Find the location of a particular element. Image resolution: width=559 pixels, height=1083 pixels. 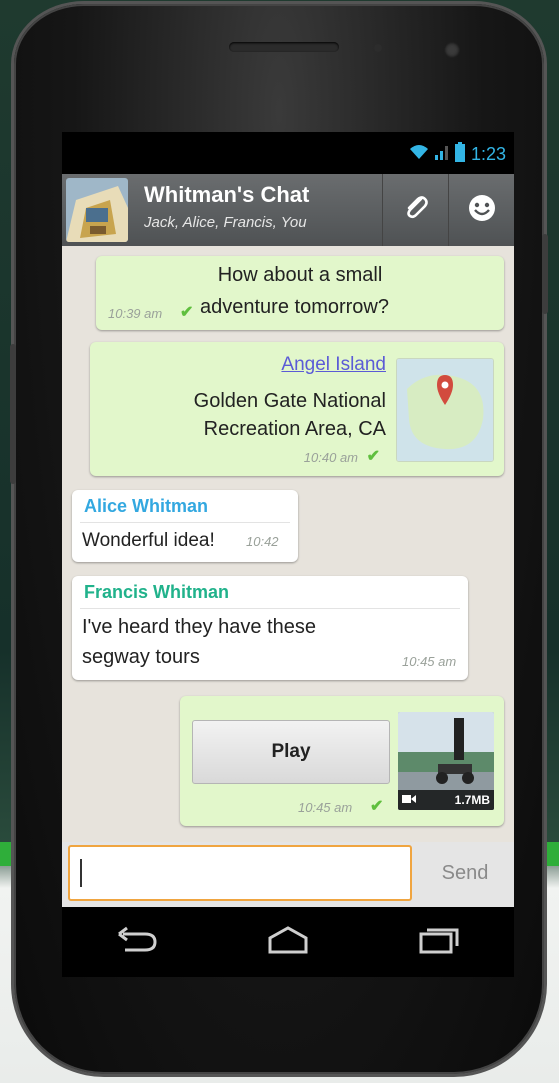

location-link: Angel Island is located at coordinates (333, 365).